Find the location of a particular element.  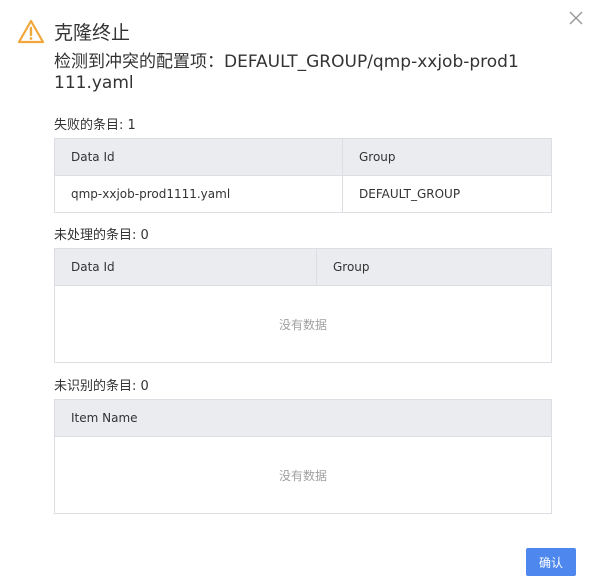

close-button is located at coordinates (576, 18).